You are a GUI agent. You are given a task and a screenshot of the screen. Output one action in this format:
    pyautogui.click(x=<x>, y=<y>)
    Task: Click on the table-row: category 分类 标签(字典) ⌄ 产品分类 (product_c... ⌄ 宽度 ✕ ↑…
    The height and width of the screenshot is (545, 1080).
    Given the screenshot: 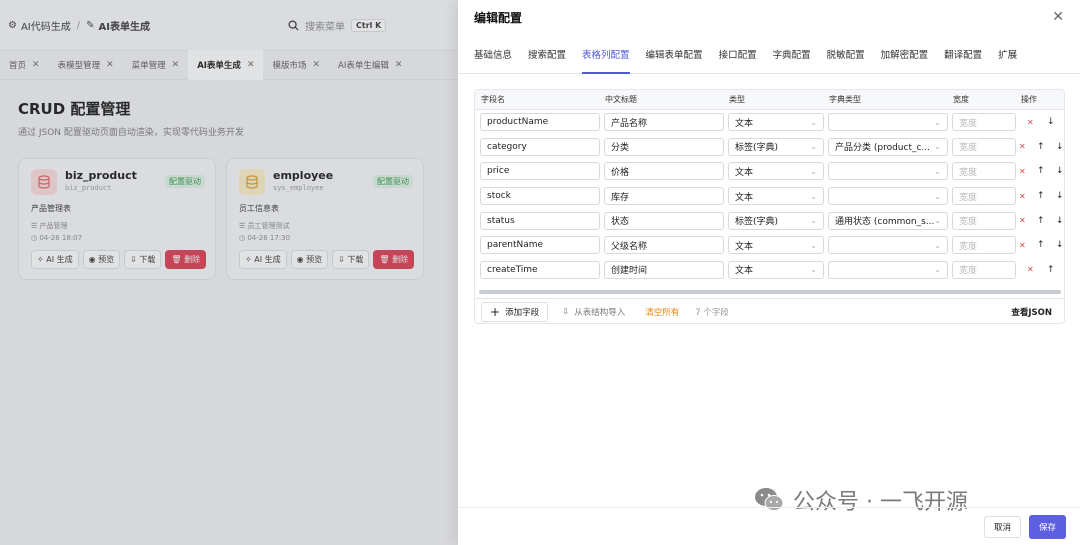 What is the action you would take?
    pyautogui.click(x=769, y=147)
    